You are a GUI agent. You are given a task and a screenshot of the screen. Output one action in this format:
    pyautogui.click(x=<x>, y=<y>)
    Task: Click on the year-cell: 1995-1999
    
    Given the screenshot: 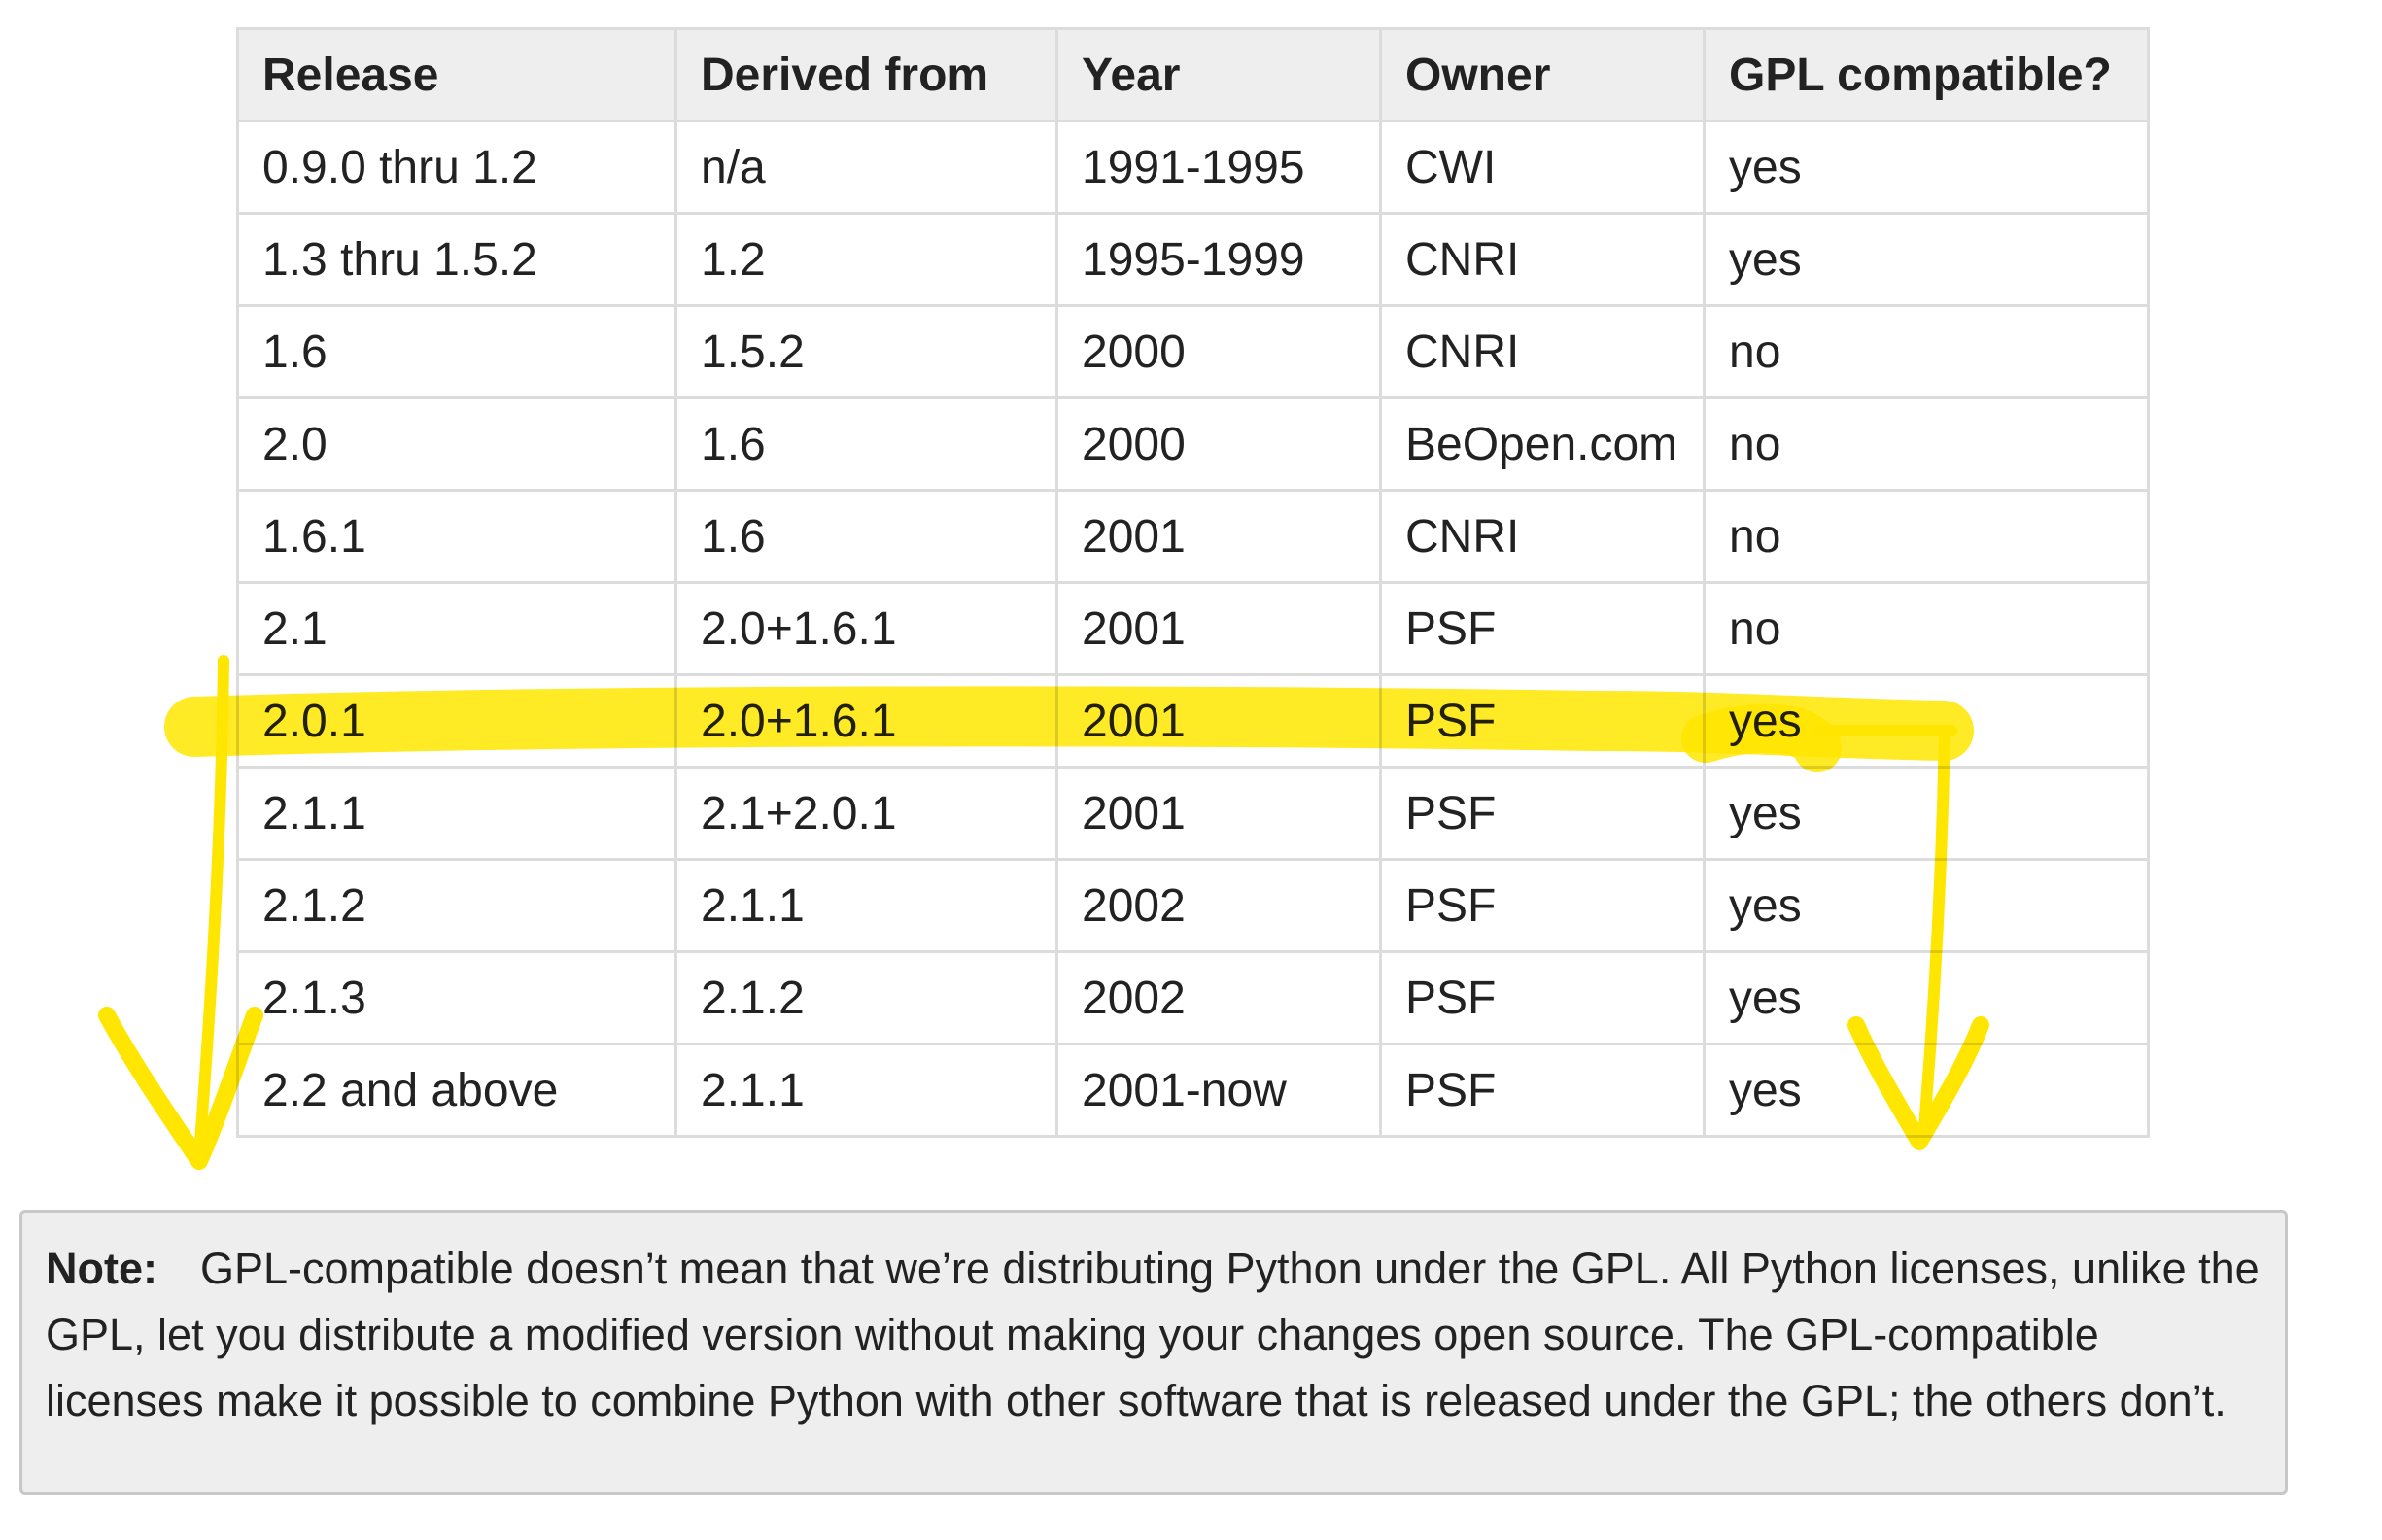 What is the action you would take?
    pyautogui.click(x=1218, y=259)
    